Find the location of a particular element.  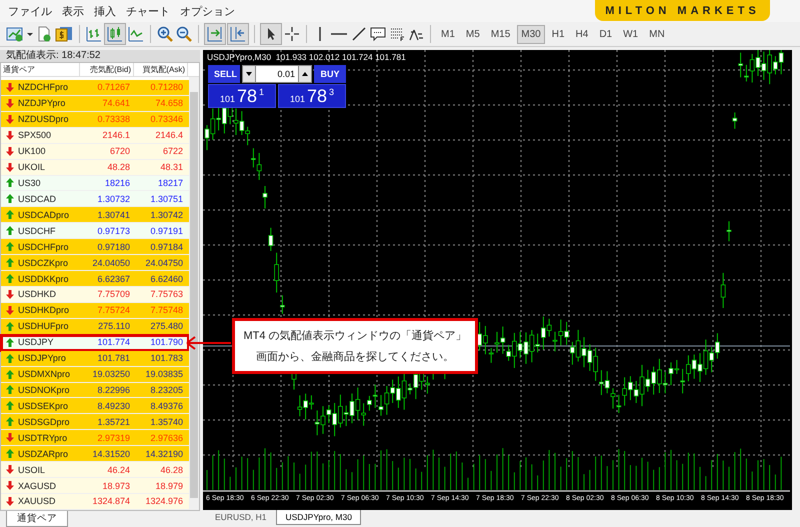

ask-cell-text: 0.97191 is located at coordinates (166, 231).